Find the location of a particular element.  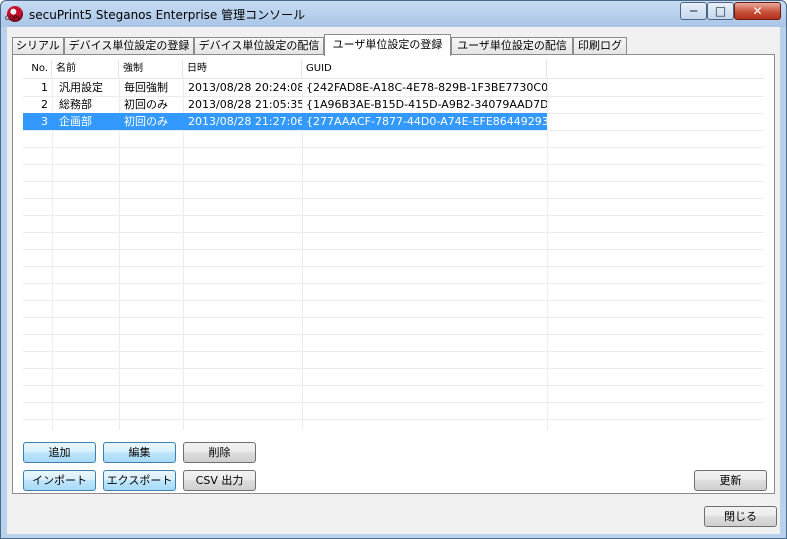

cell-no: 3 is located at coordinates (44, 121).